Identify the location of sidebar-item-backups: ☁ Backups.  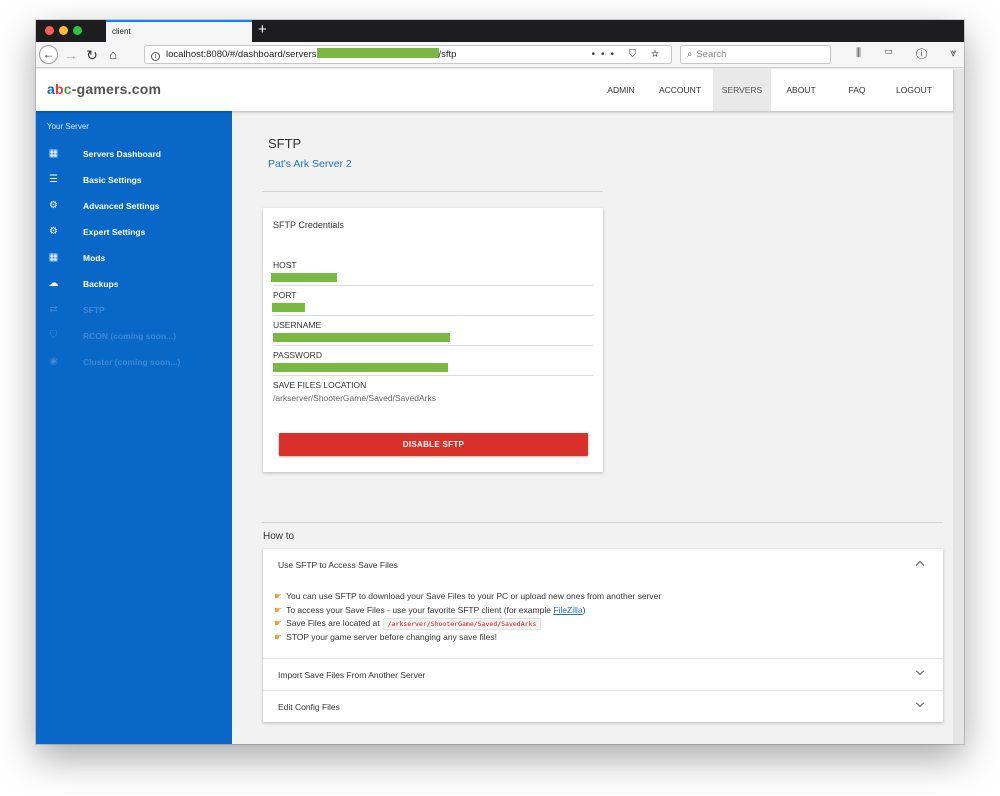
(134, 284).